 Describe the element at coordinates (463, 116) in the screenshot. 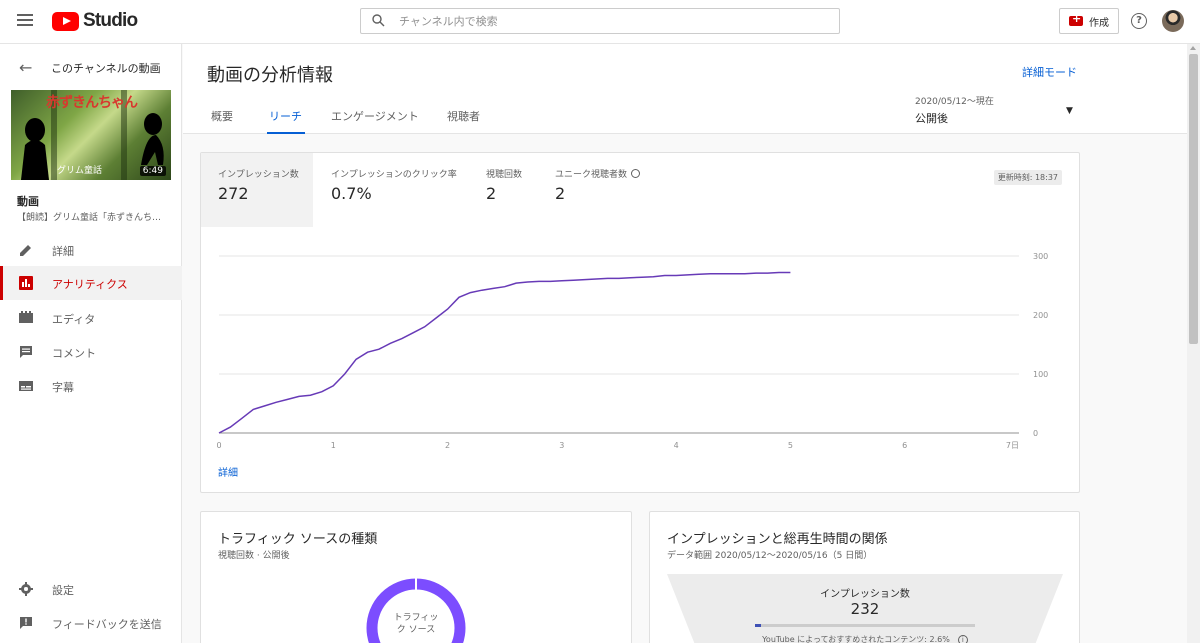

I see `tab-audience: 視聴者` at that location.